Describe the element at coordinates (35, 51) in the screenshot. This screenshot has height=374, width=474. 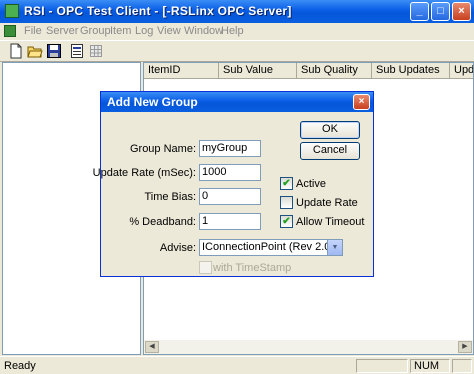
I see `open-folder-icon` at that location.